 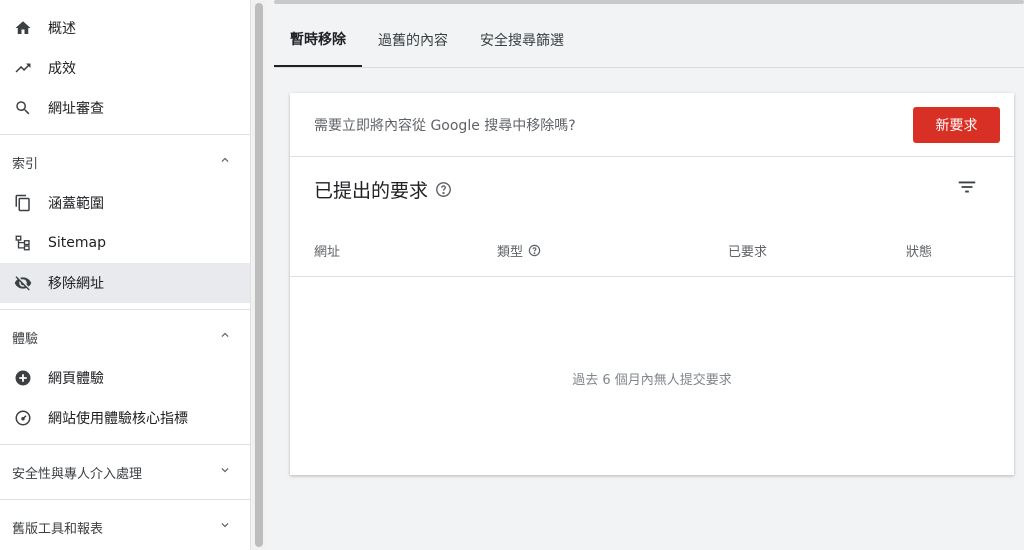 What do you see at coordinates (522, 39) in the screenshot?
I see `tab-safesearch-filtering: 安全搜尋篩選` at bounding box center [522, 39].